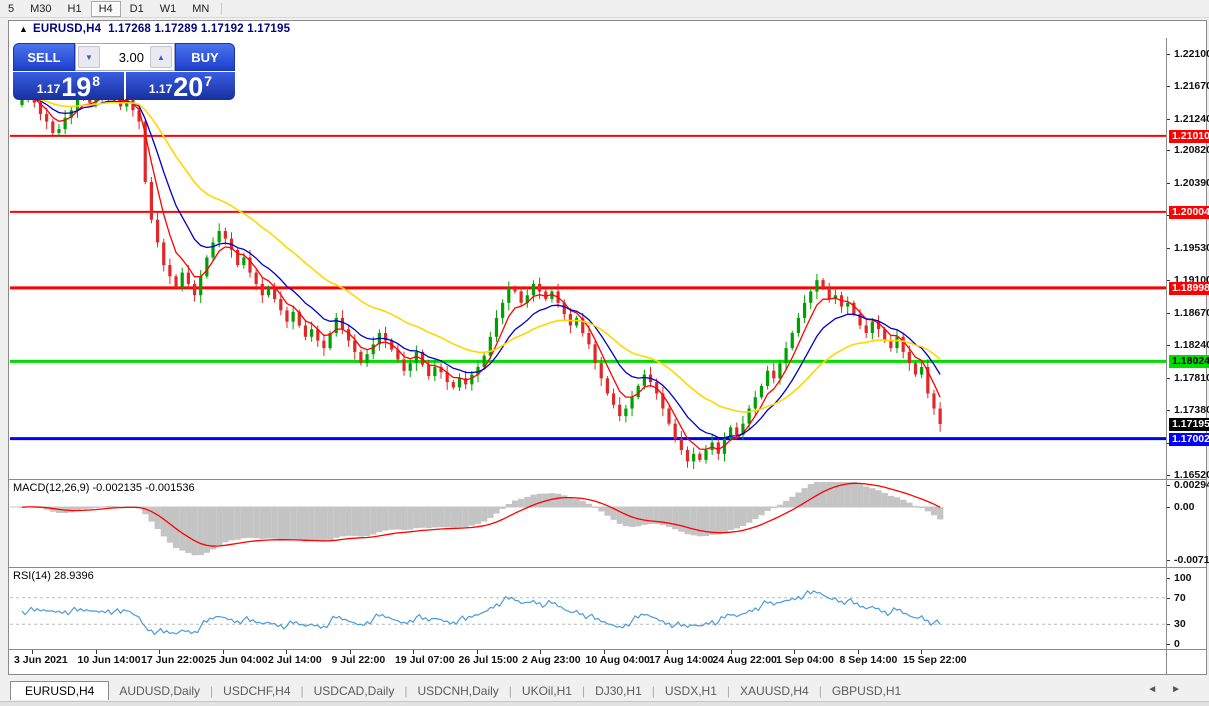 The width and height of the screenshot is (1209, 706). Describe the element at coordinates (53, 576) in the screenshot. I see `rsi-indicator-label: RSI(14) 28.9396` at that location.